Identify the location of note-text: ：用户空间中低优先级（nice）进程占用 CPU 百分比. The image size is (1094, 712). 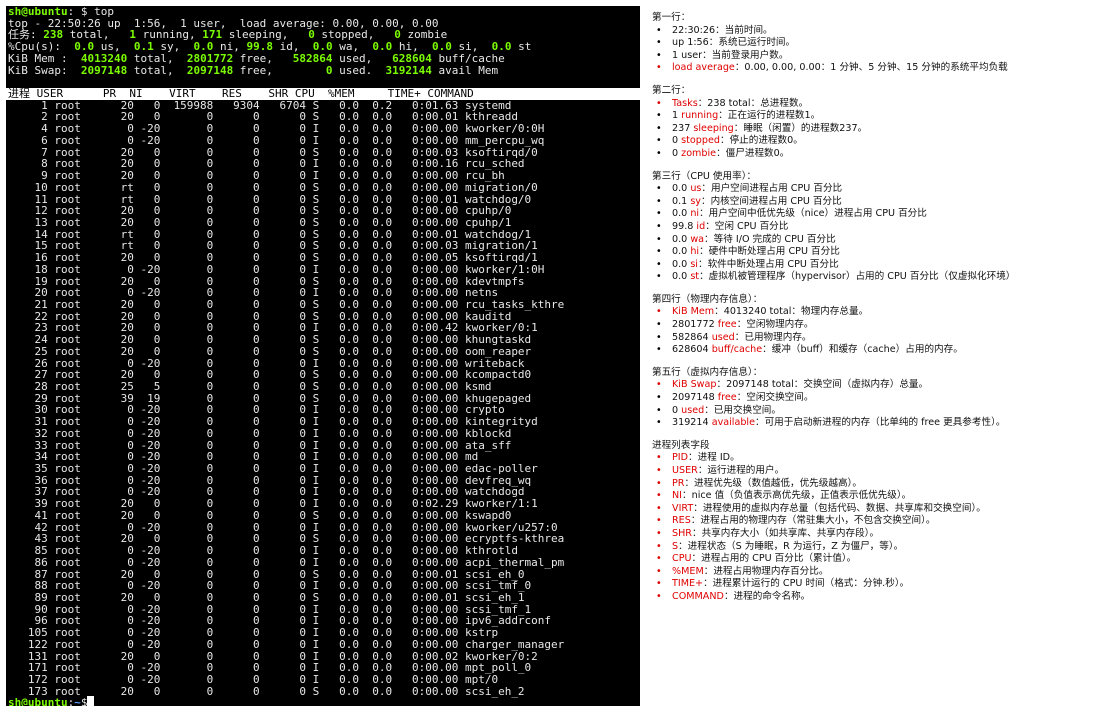
(813, 214).